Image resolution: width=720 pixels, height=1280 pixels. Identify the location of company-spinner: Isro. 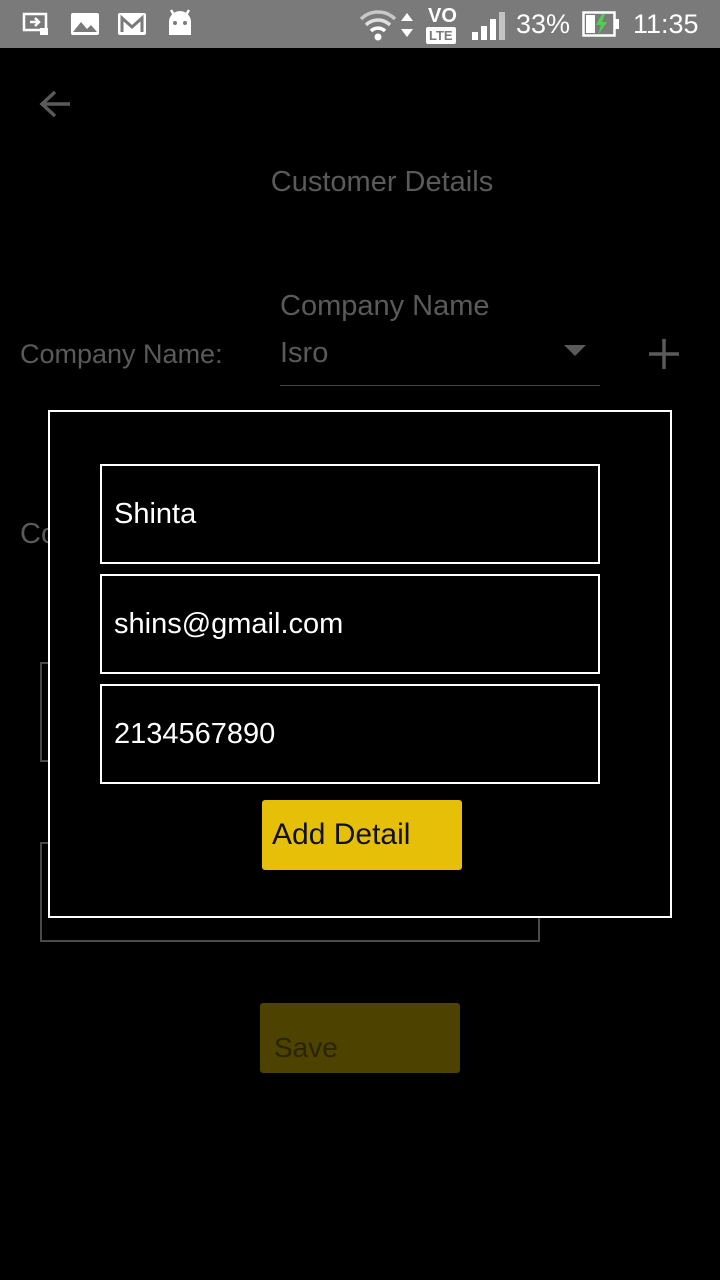
(304, 353).